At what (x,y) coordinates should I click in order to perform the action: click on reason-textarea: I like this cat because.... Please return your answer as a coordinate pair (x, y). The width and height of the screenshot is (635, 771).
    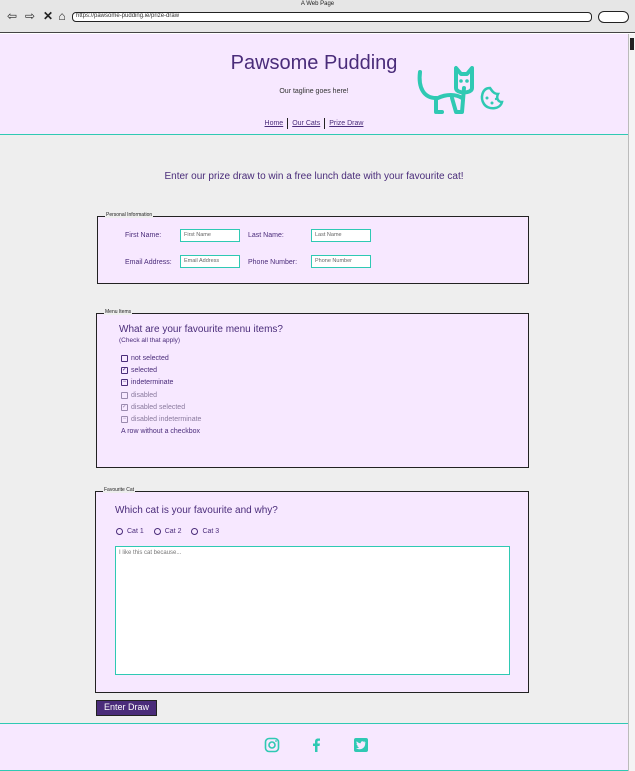
    Looking at the image, I should click on (312, 610).